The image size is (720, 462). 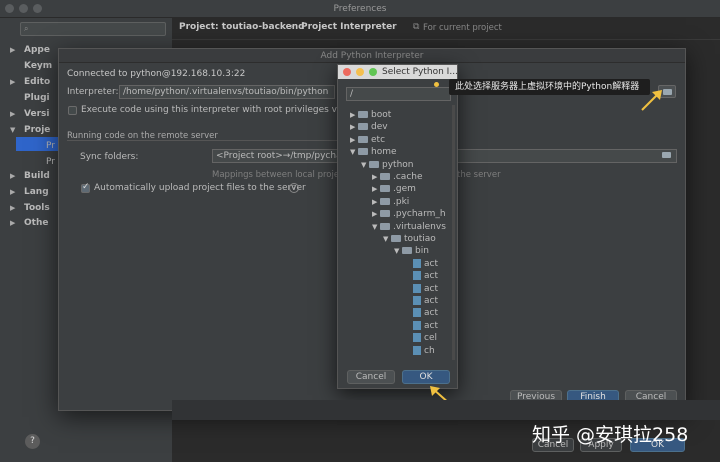 I want to click on help-button: ?, so click(x=32, y=441).